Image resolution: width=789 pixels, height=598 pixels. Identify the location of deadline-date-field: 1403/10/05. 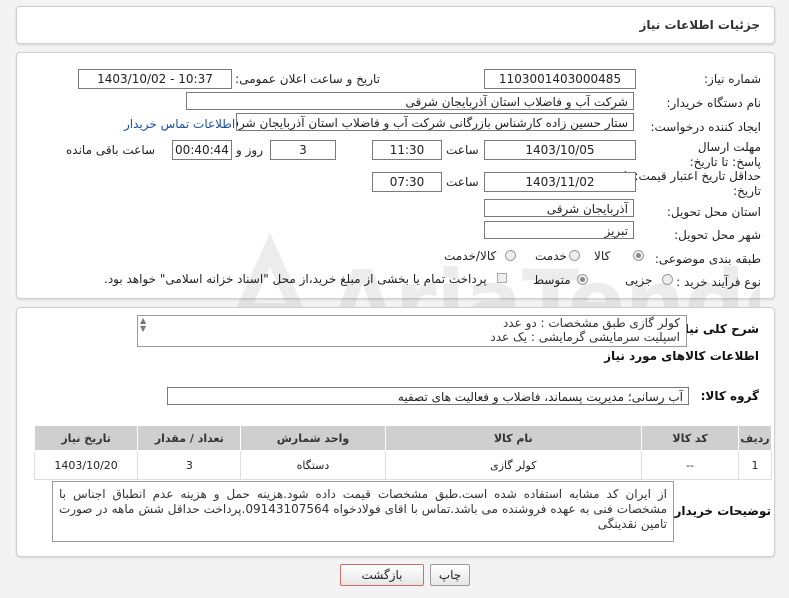
(560, 150).